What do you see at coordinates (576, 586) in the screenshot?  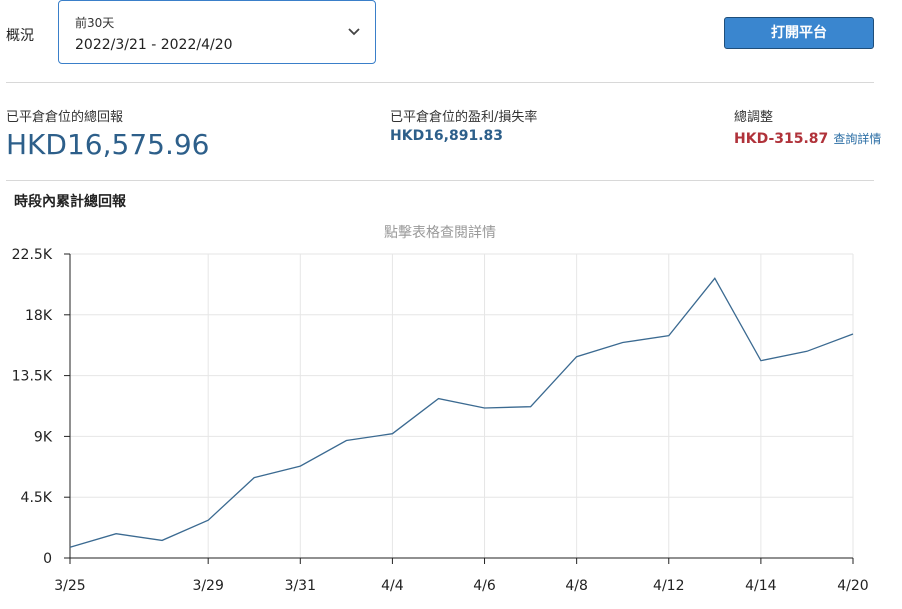 I see `x-tick-label: 4/8` at bounding box center [576, 586].